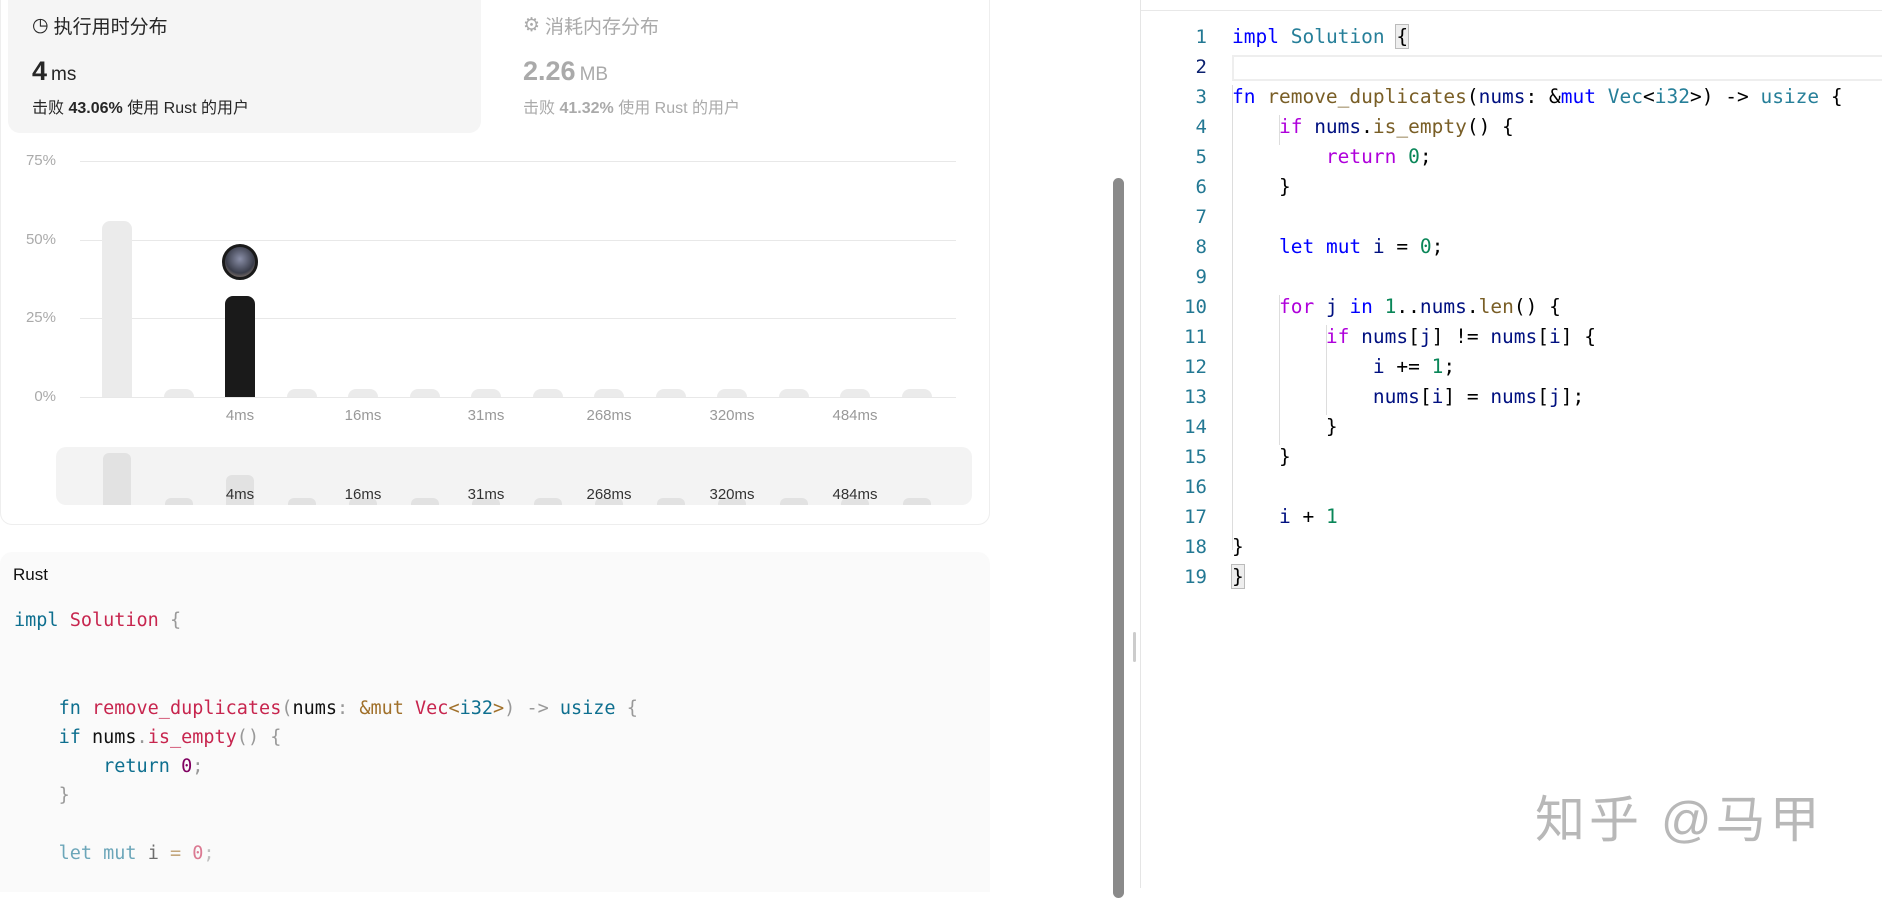  What do you see at coordinates (40, 239) in the screenshot?
I see `y-tick-label: 50%` at bounding box center [40, 239].